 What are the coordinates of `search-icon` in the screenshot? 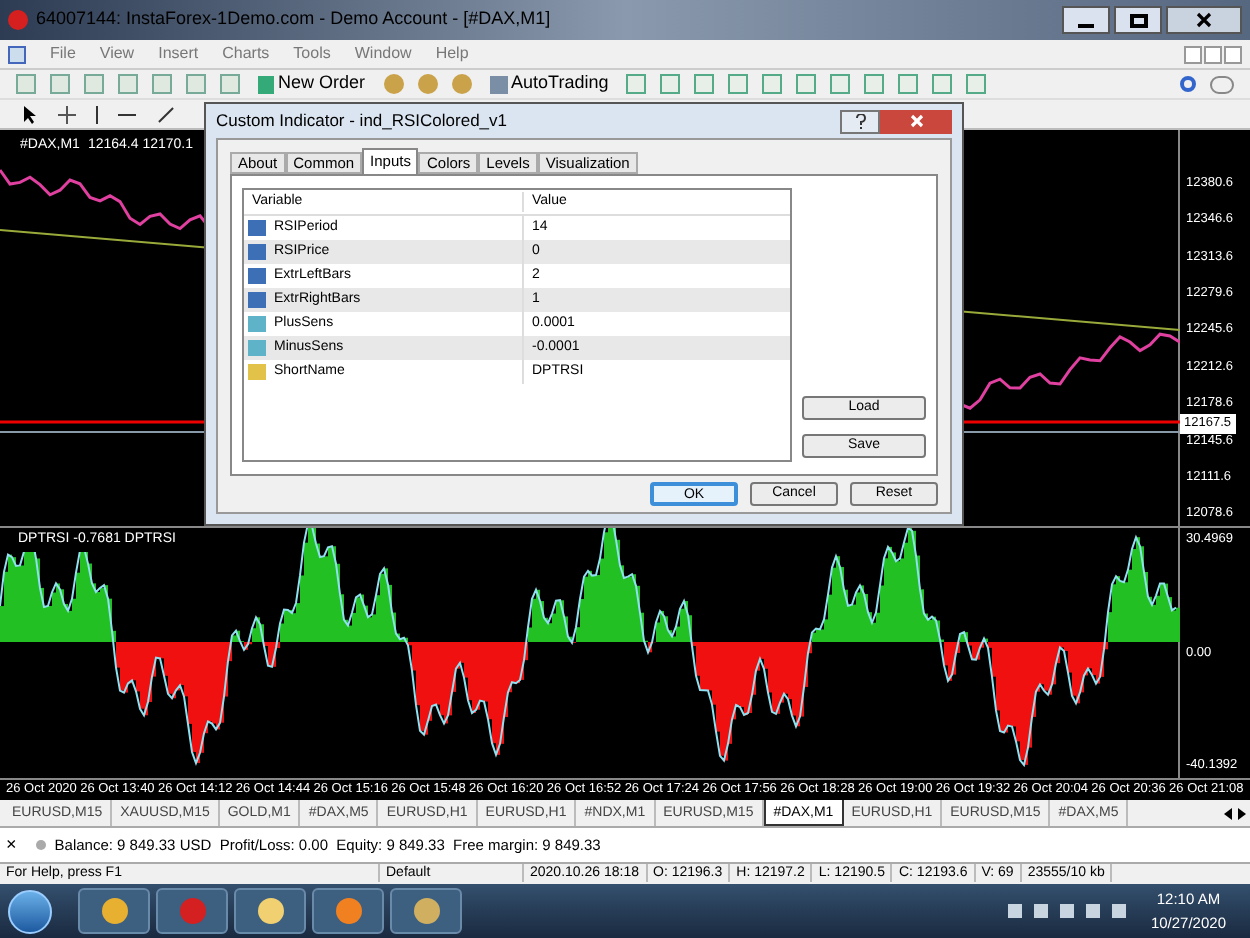 It's located at (1188, 84).